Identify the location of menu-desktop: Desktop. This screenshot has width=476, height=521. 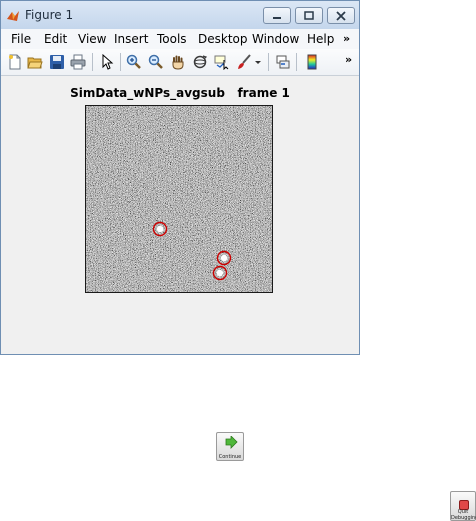
(223, 39).